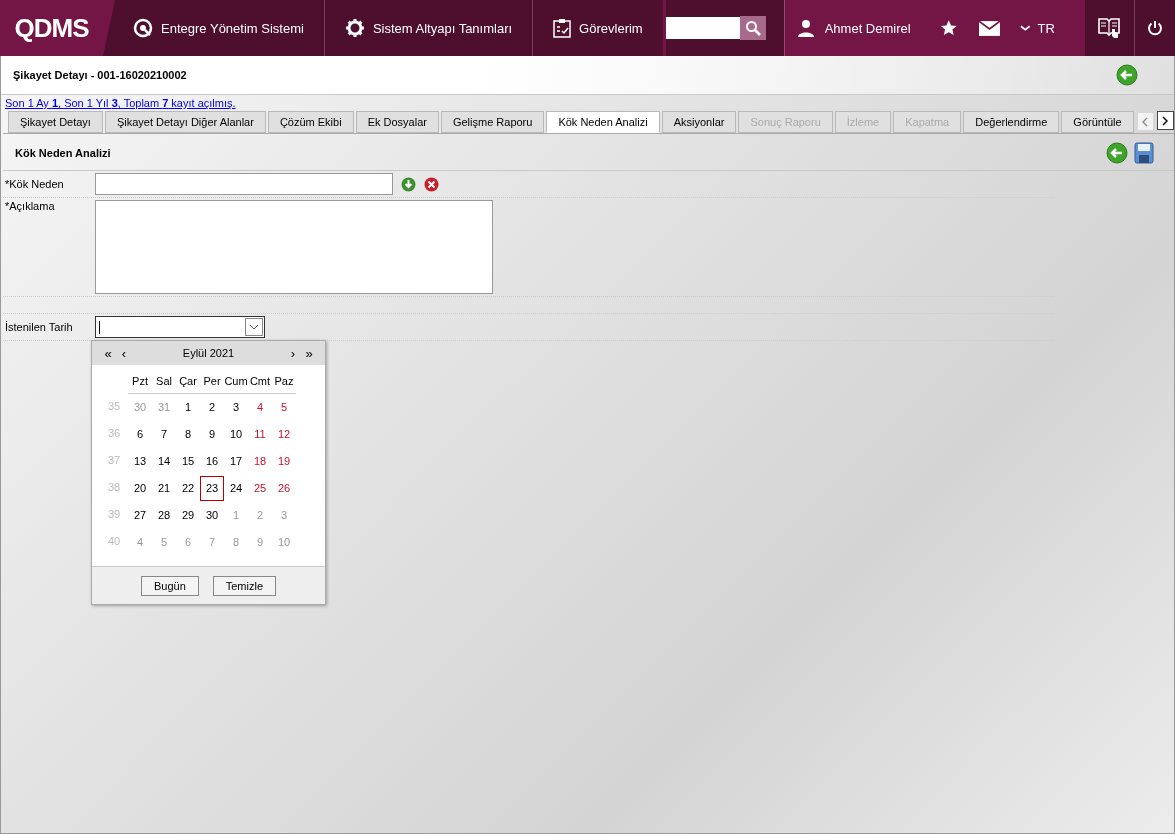 This screenshot has height=834, width=1175. Describe the element at coordinates (39, 327) in the screenshot. I see `field-label: İstenilen Tarih` at that location.